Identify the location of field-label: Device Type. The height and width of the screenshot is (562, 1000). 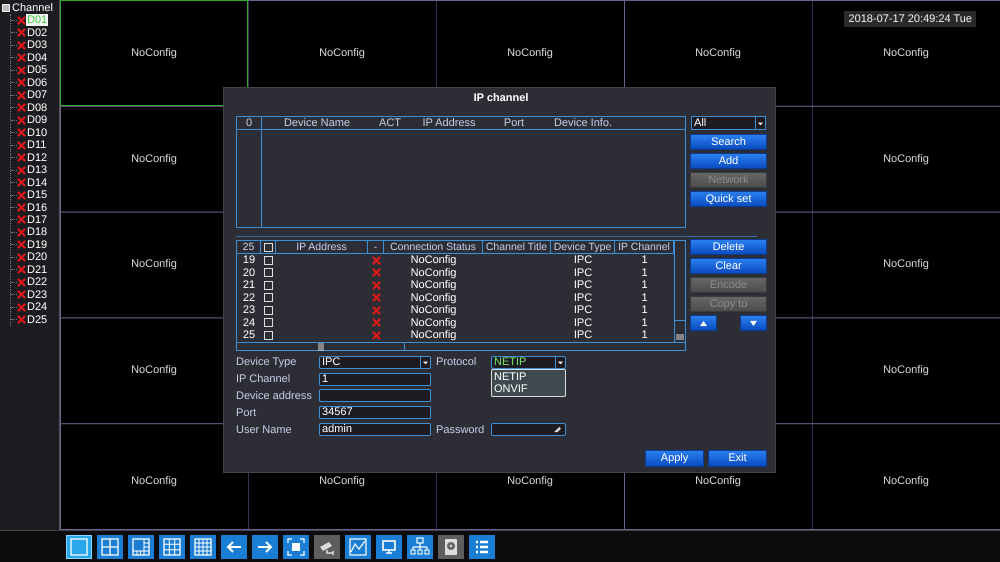
(267, 362).